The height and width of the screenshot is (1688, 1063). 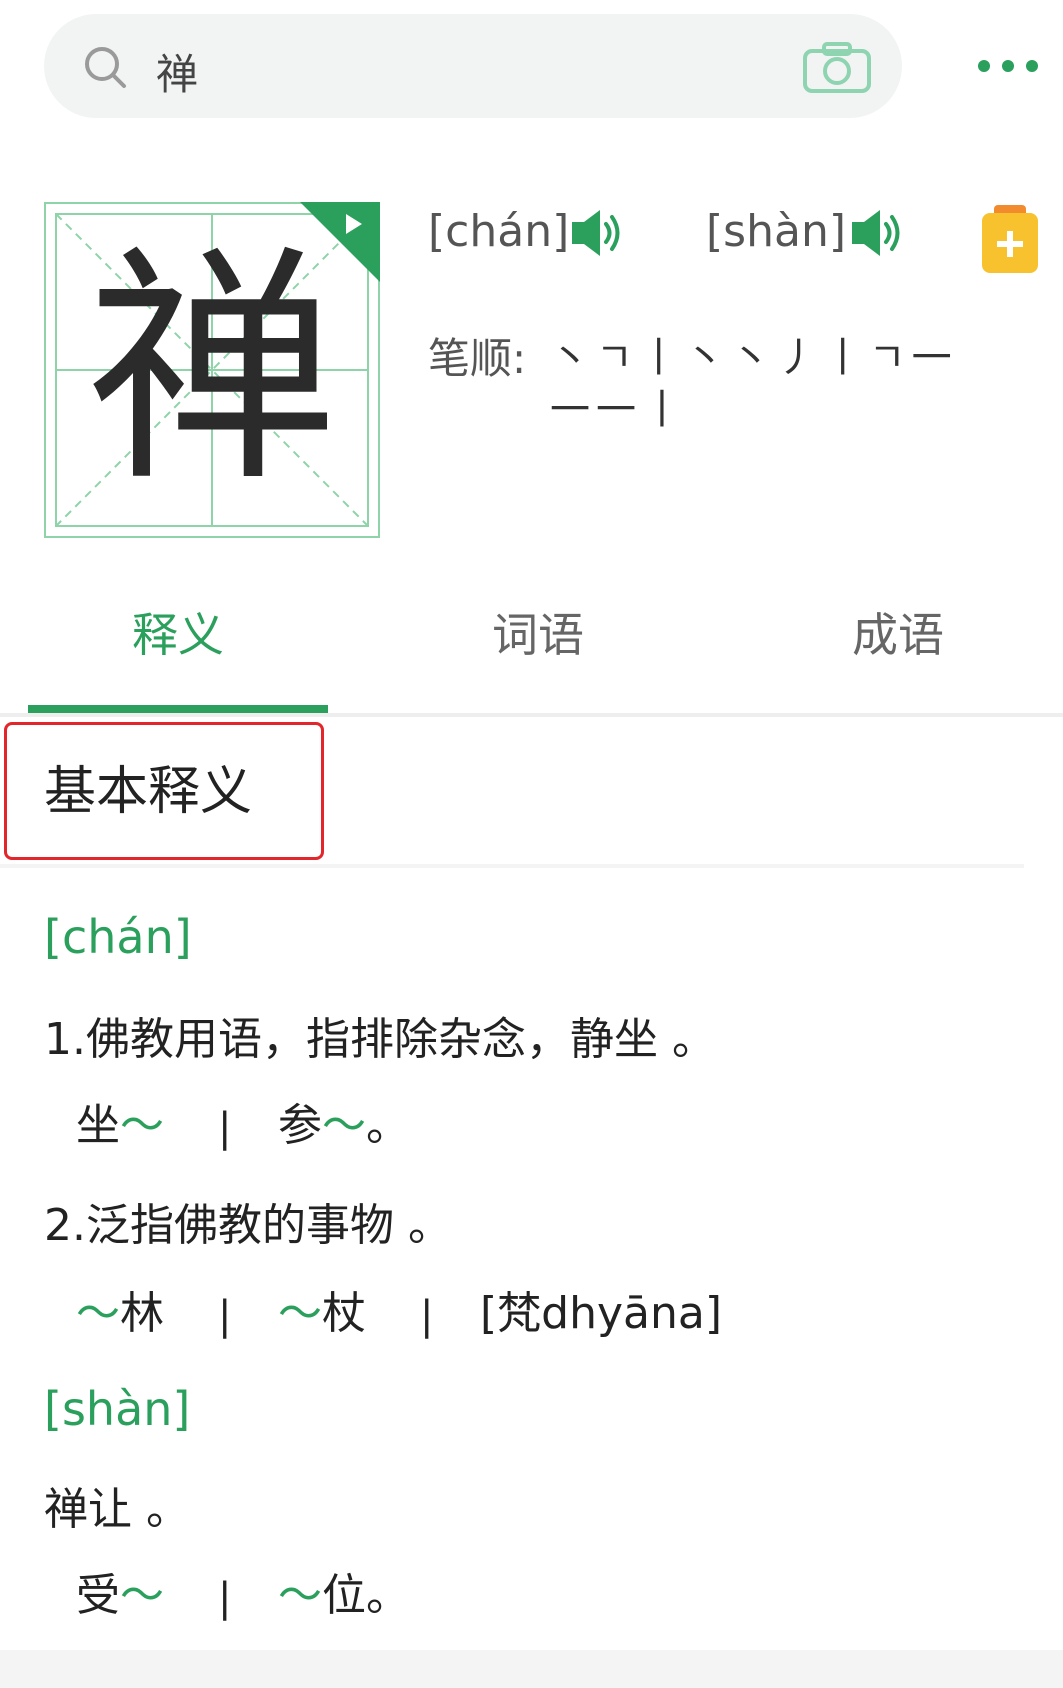 What do you see at coordinates (837, 68) in the screenshot?
I see `camera-icon` at bounding box center [837, 68].